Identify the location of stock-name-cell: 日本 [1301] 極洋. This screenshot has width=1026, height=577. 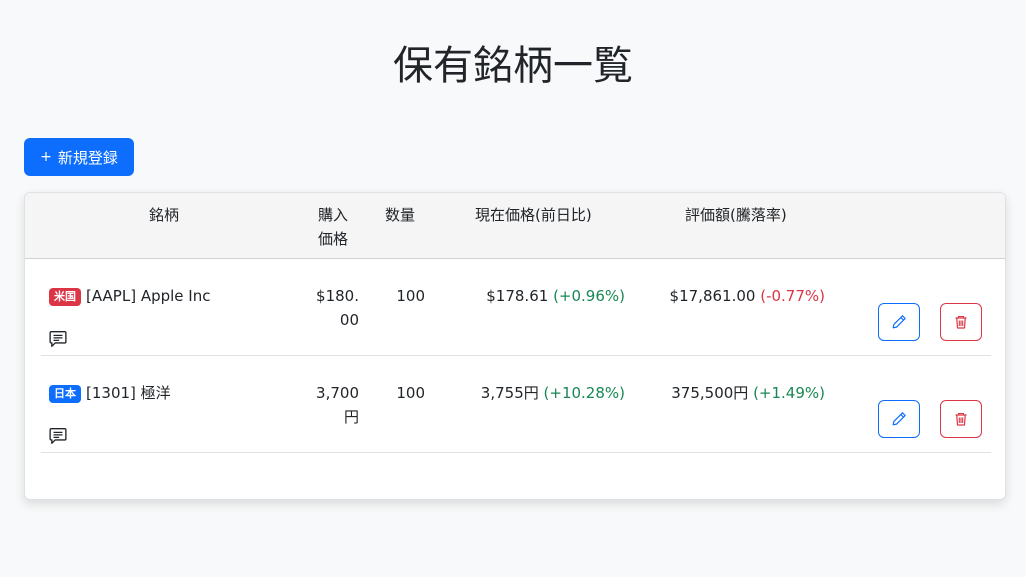
(110, 393).